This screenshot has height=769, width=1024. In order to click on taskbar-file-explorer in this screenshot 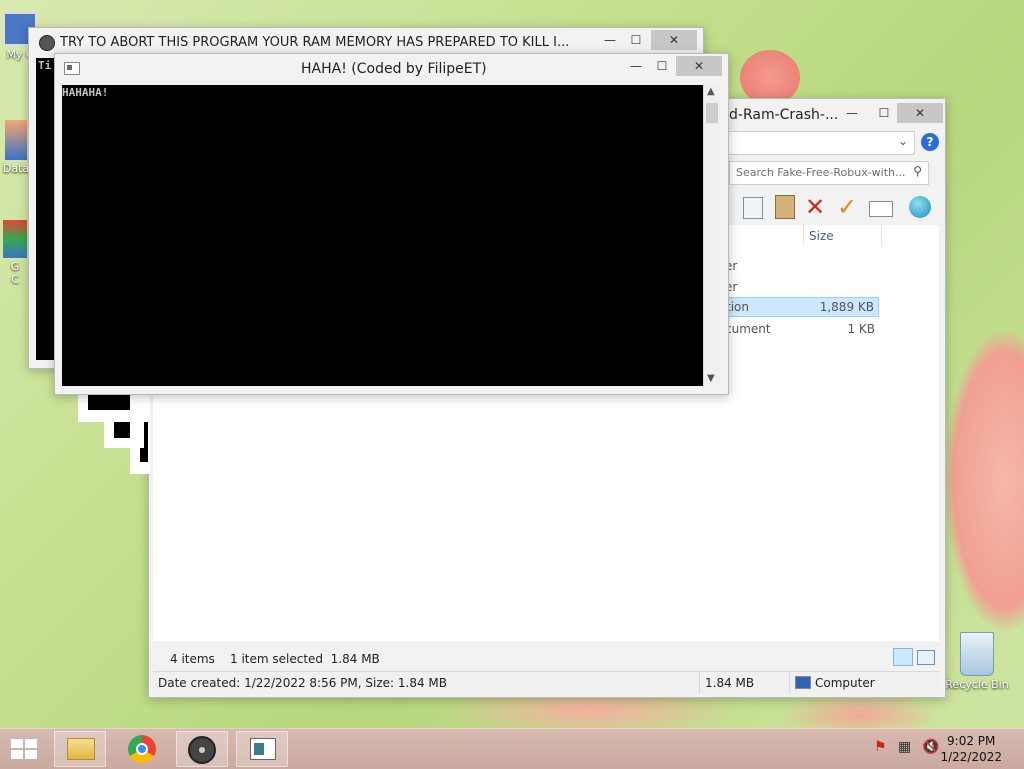, I will do `click(80, 749)`.